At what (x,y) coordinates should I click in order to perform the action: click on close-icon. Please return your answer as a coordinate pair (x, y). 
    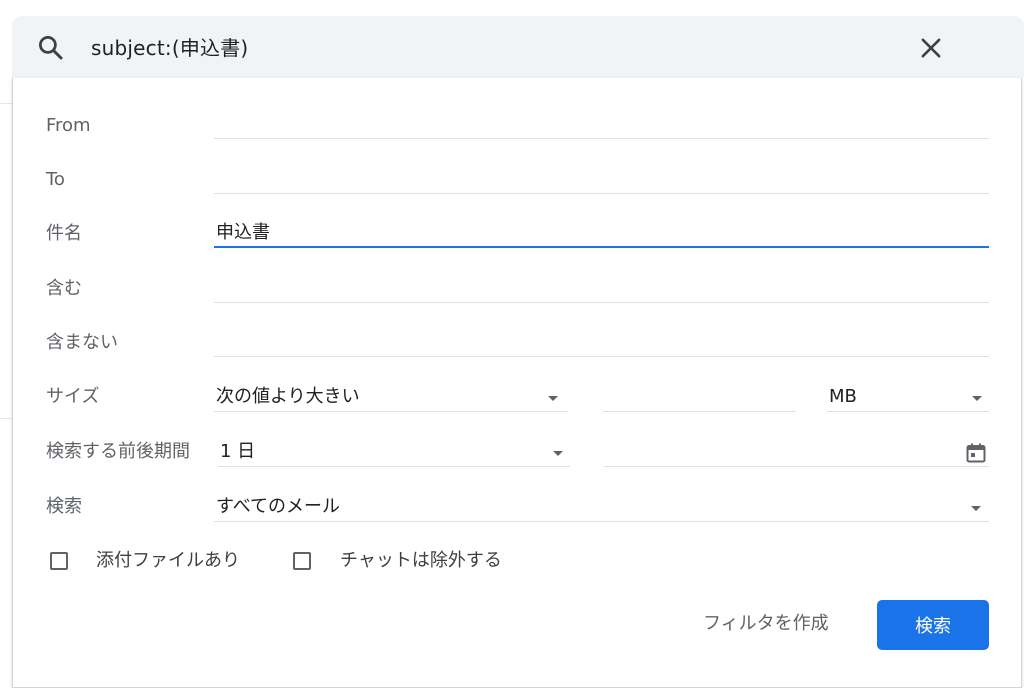
    Looking at the image, I should click on (931, 48).